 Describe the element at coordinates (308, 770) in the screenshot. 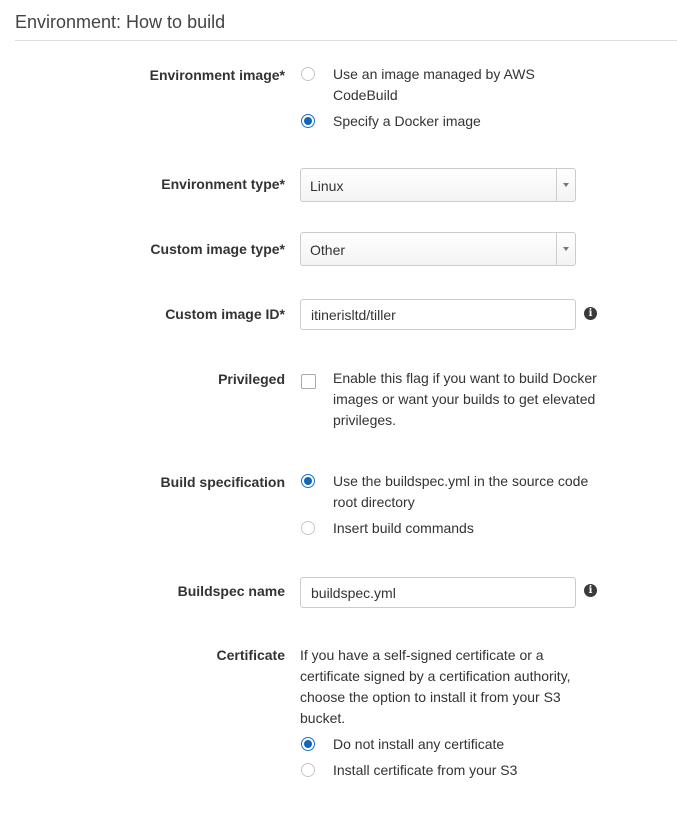

I see `radio-s3-certificate` at that location.